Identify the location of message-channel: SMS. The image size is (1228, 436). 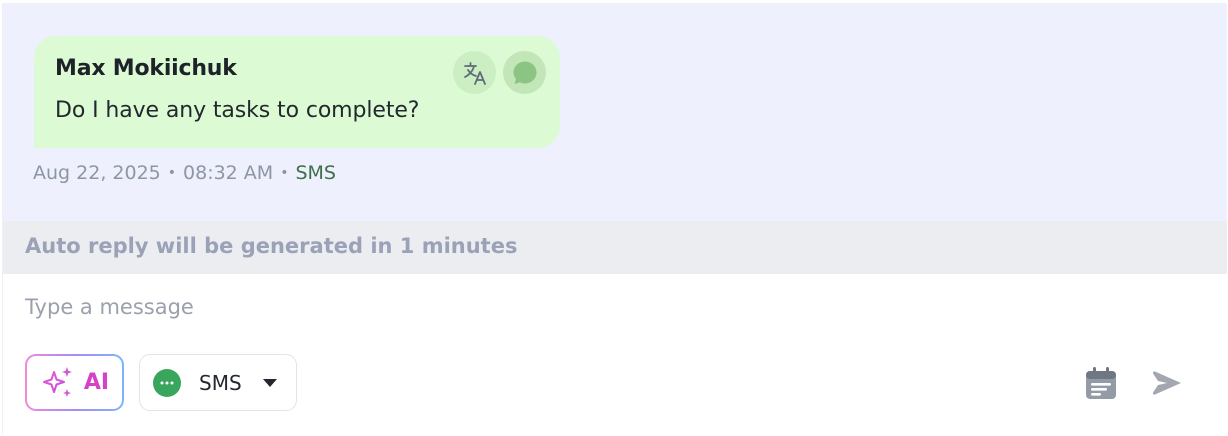
(315, 173).